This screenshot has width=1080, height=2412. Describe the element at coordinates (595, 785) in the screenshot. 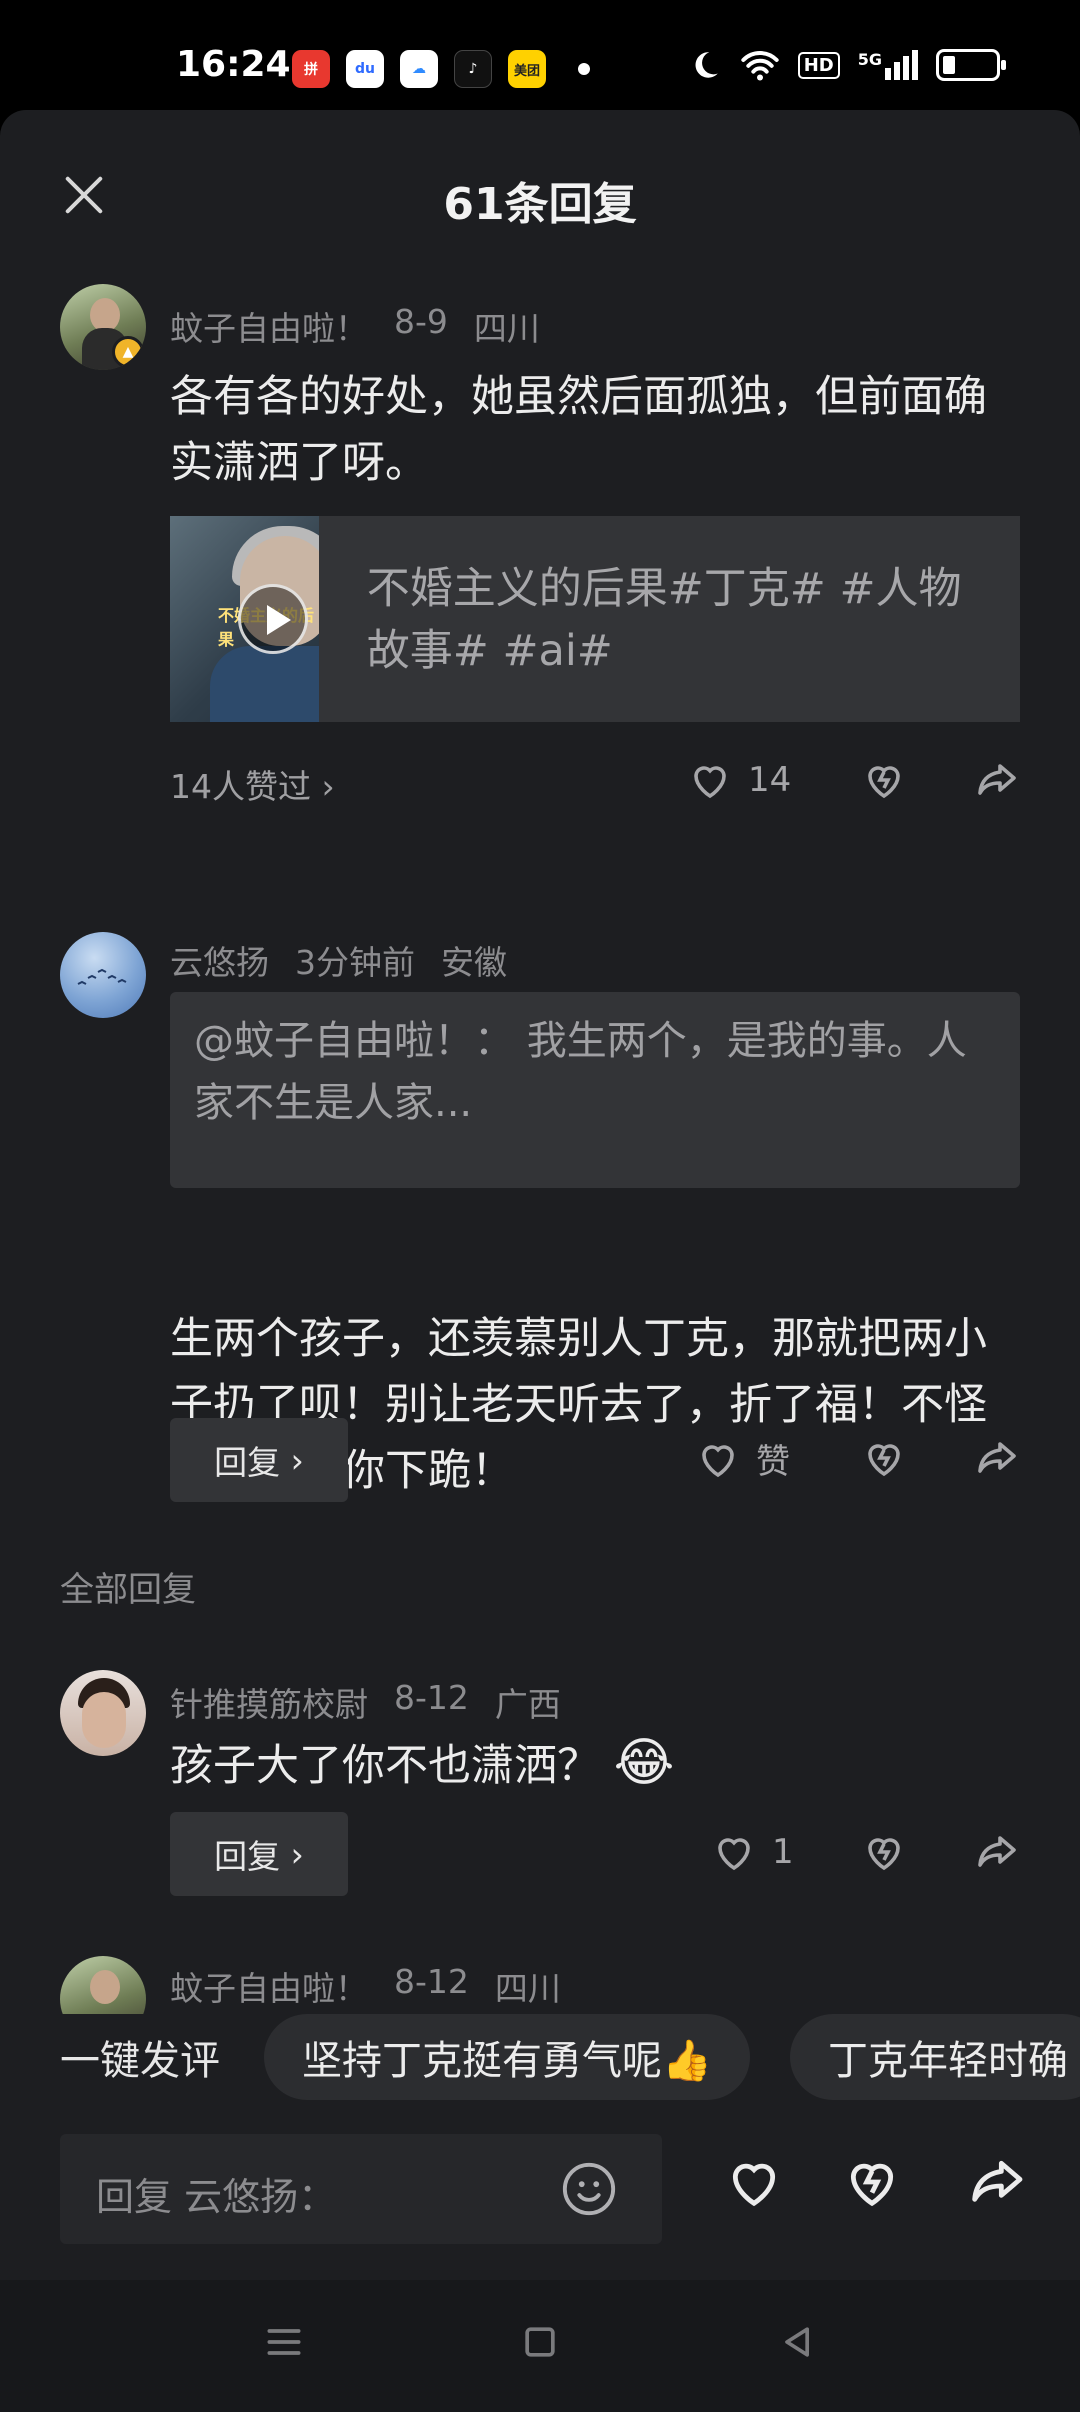

I see `main-comment-actions: 14人赞过 › 14` at that location.